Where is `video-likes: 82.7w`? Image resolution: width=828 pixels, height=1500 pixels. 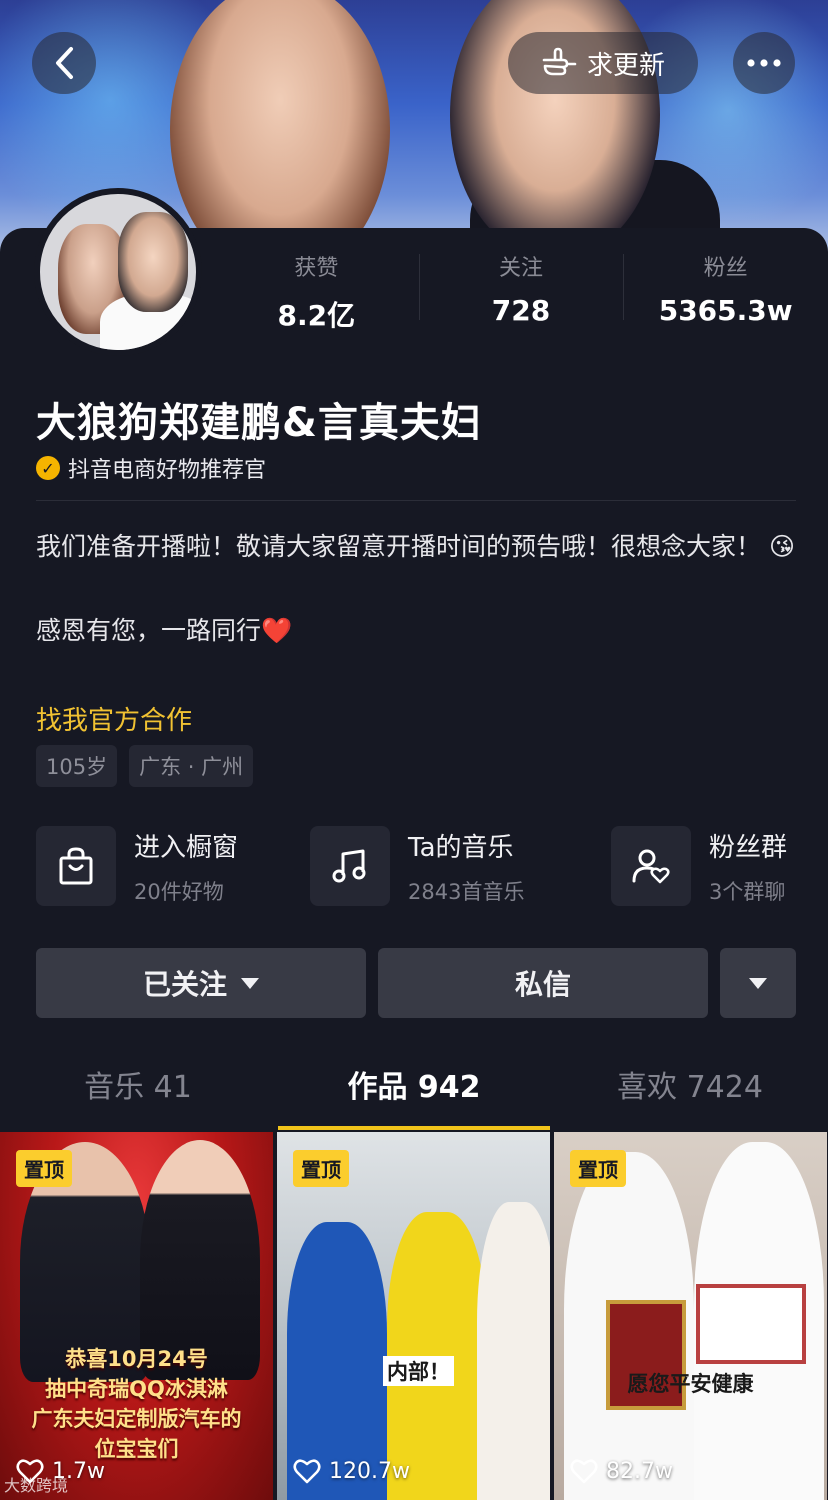
video-likes: 82.7w is located at coordinates (621, 1471).